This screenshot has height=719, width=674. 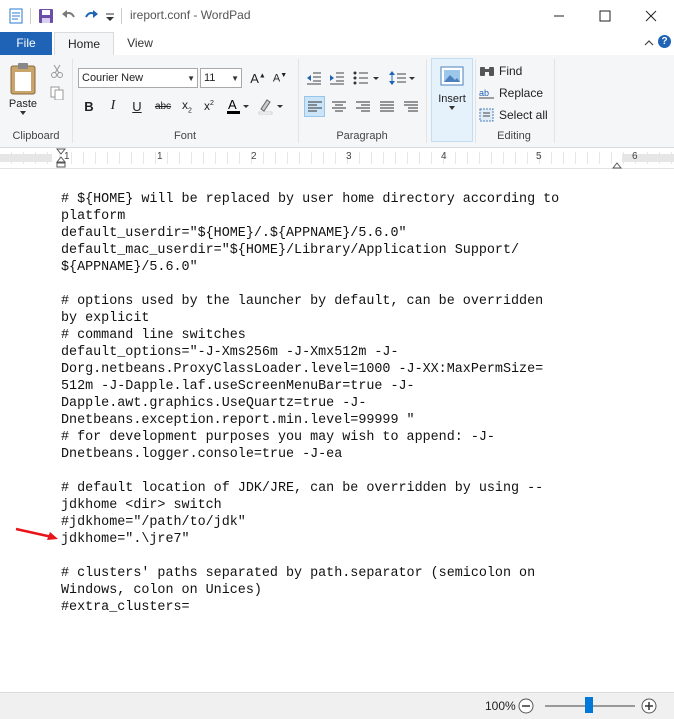 What do you see at coordinates (210, 78) in the screenshot?
I see `font-size-value: 11` at bounding box center [210, 78].